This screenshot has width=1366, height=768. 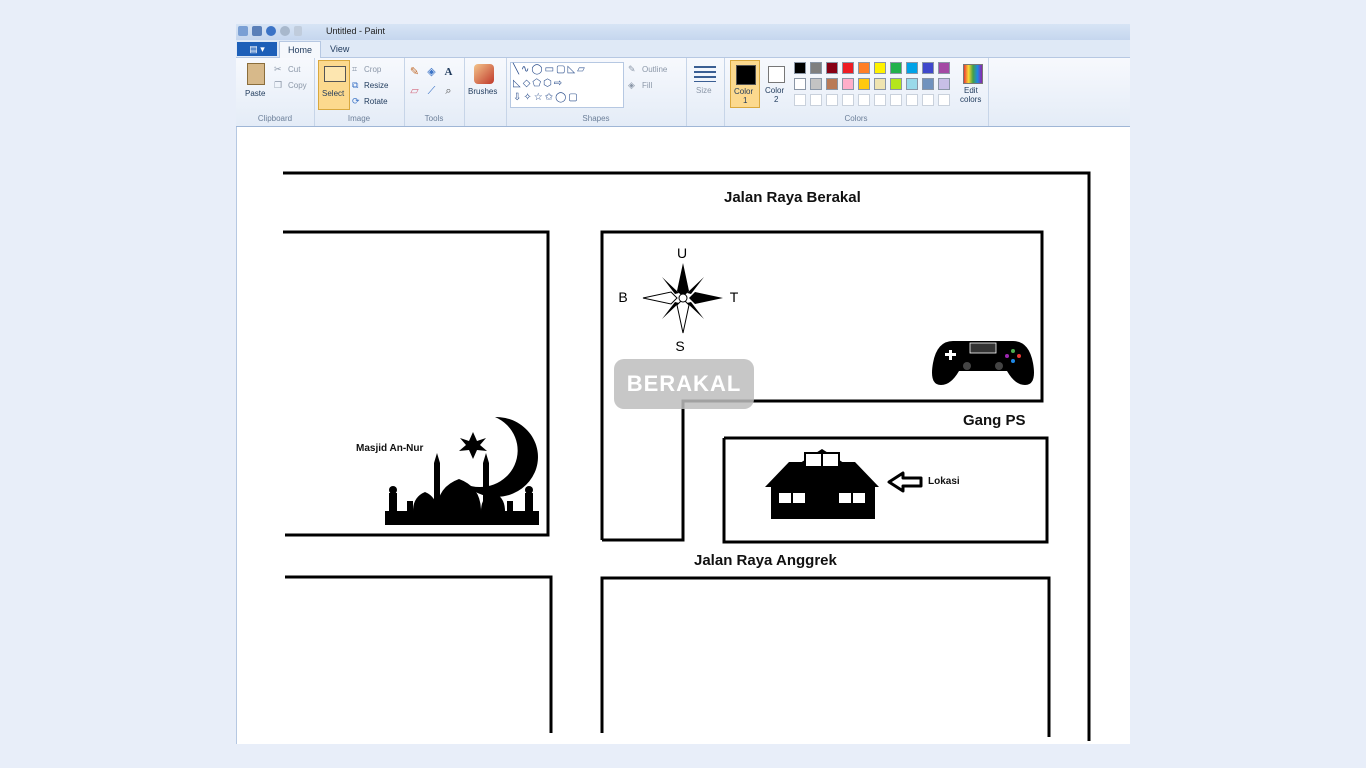 I want to click on undo-icon, so click(x=271, y=31).